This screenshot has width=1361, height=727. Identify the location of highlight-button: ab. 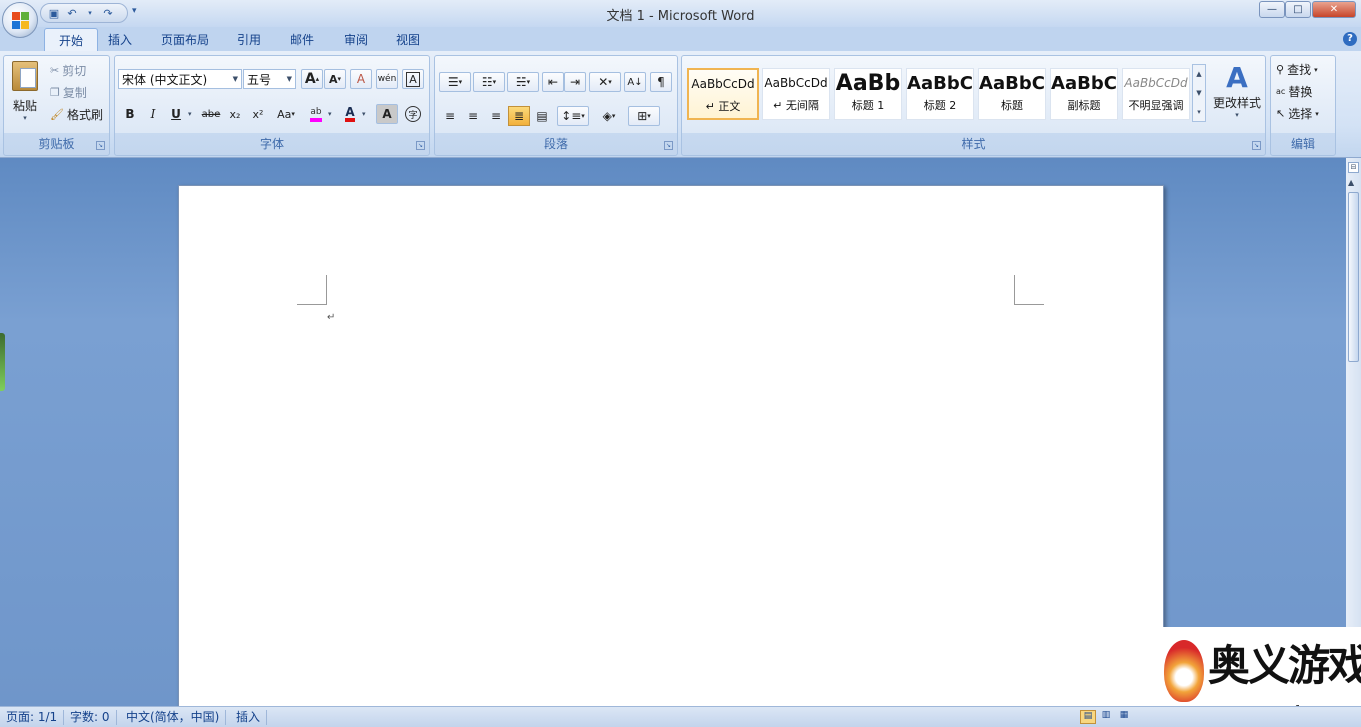
(316, 114).